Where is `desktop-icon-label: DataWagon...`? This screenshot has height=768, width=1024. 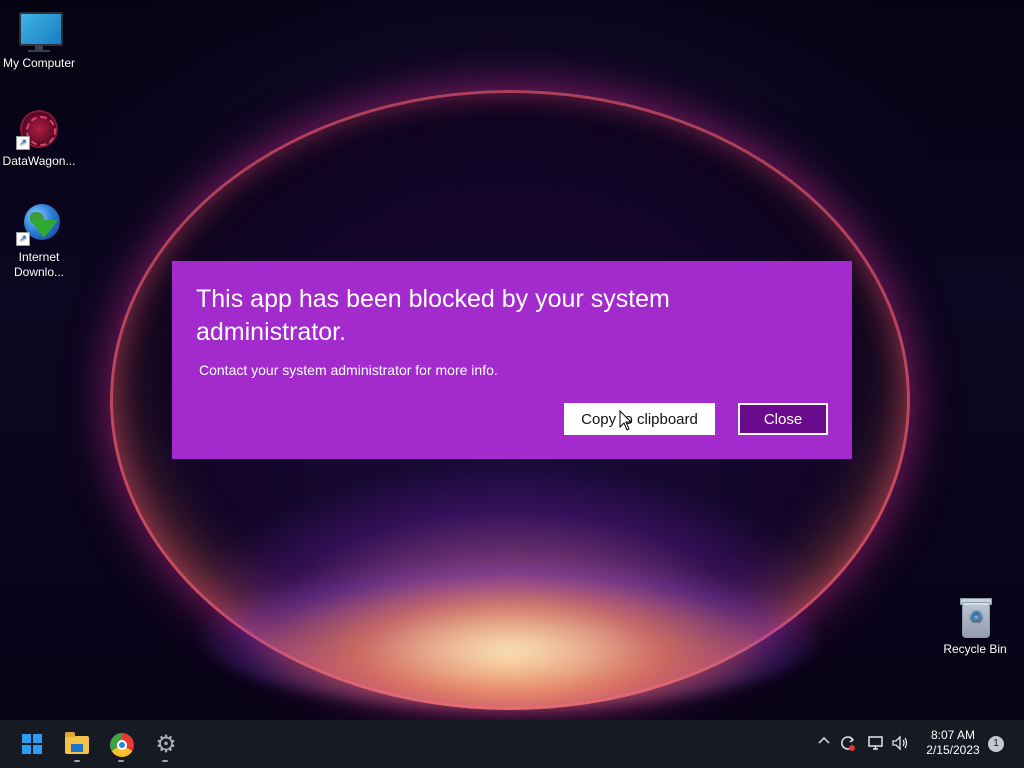
desktop-icon-label: DataWagon... is located at coordinates (39, 161).